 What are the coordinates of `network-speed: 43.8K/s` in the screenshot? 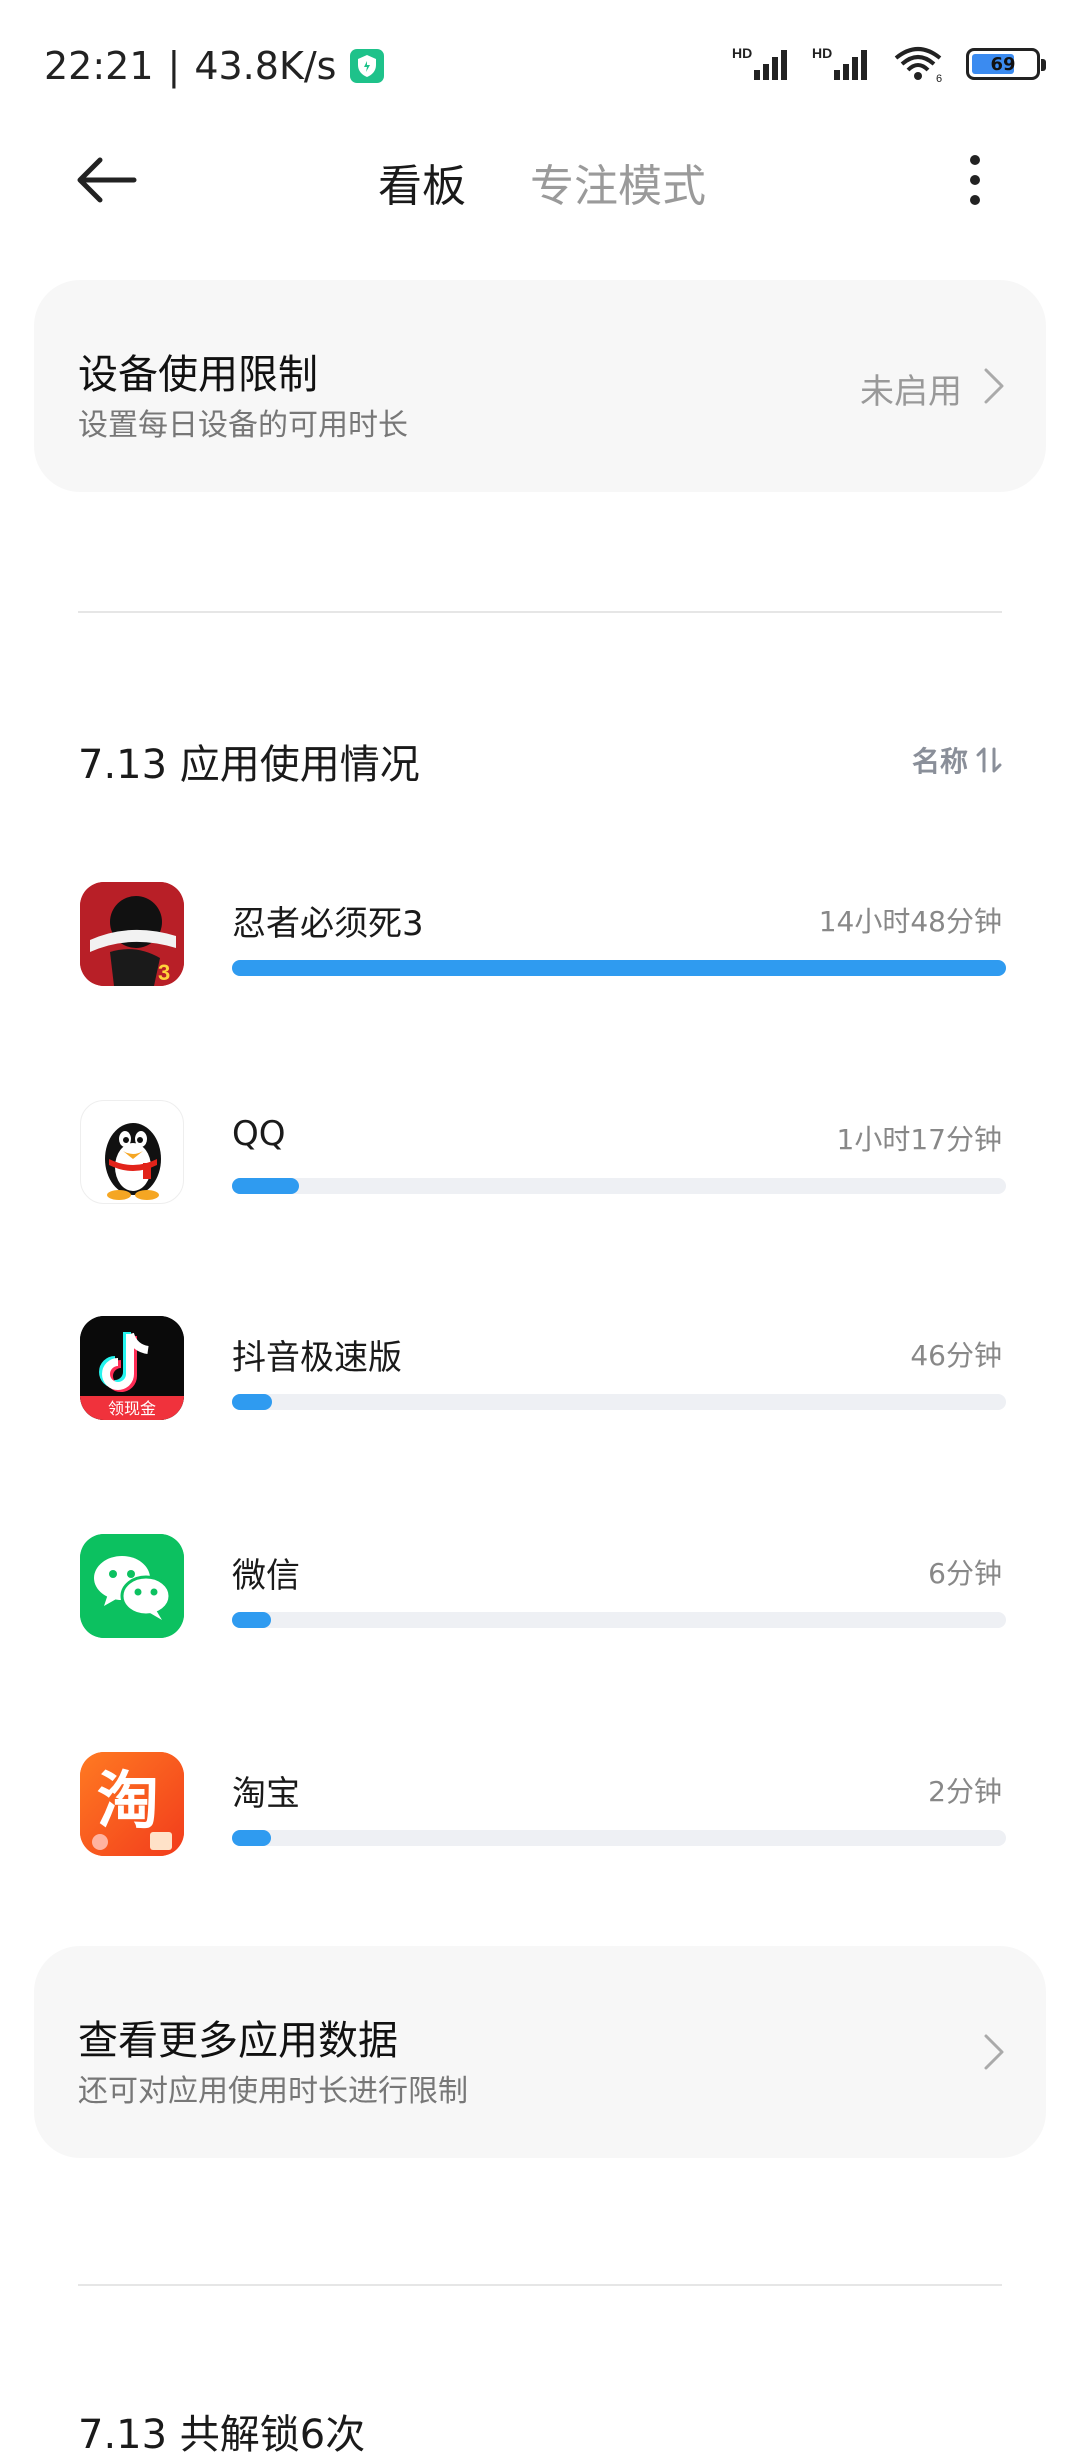 It's located at (265, 66).